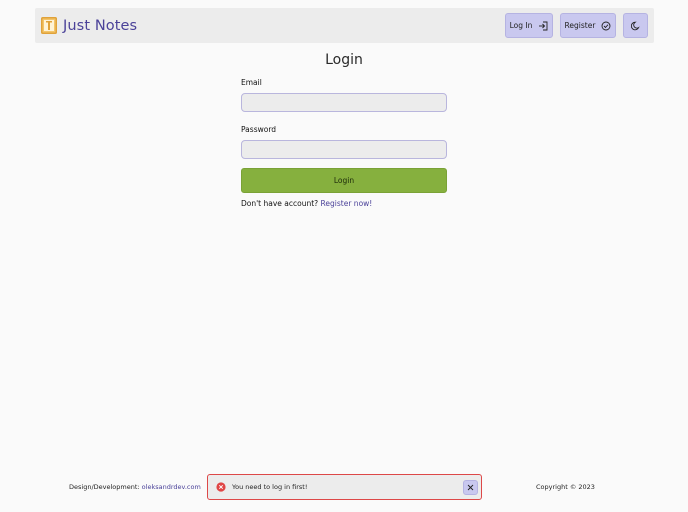 This screenshot has width=688, height=512. What do you see at coordinates (344, 102) in the screenshot?
I see `email-input` at bounding box center [344, 102].